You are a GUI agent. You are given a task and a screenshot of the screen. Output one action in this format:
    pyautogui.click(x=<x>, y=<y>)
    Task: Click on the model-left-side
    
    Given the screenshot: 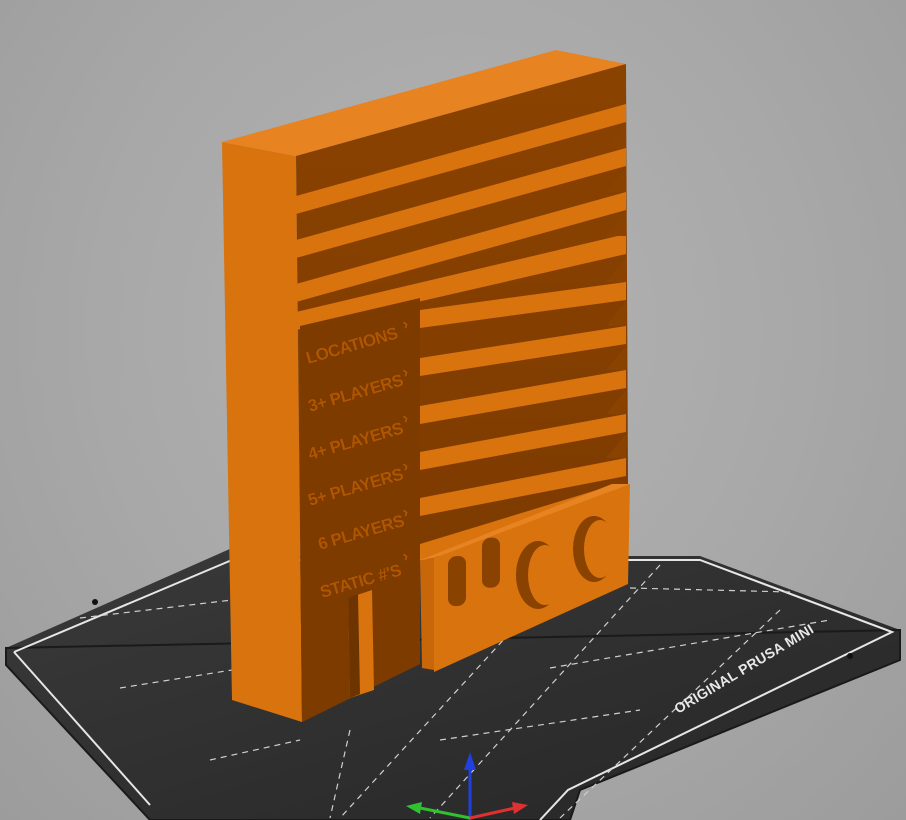 What is the action you would take?
    pyautogui.click(x=262, y=432)
    